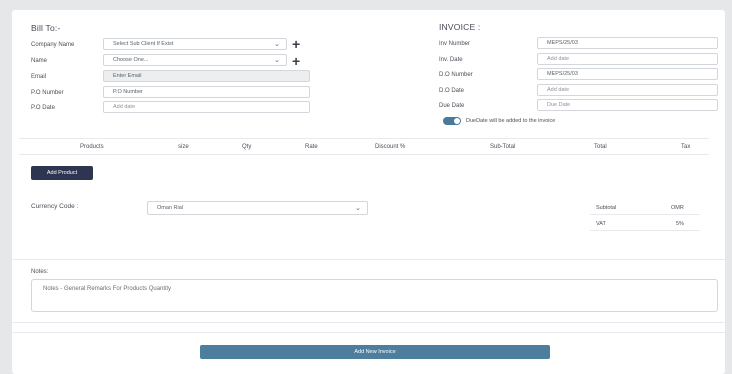 Image resolution: width=732 pixels, height=374 pixels. Describe the element at coordinates (206, 76) in the screenshot. I see `email-field: Enter Email` at that location.